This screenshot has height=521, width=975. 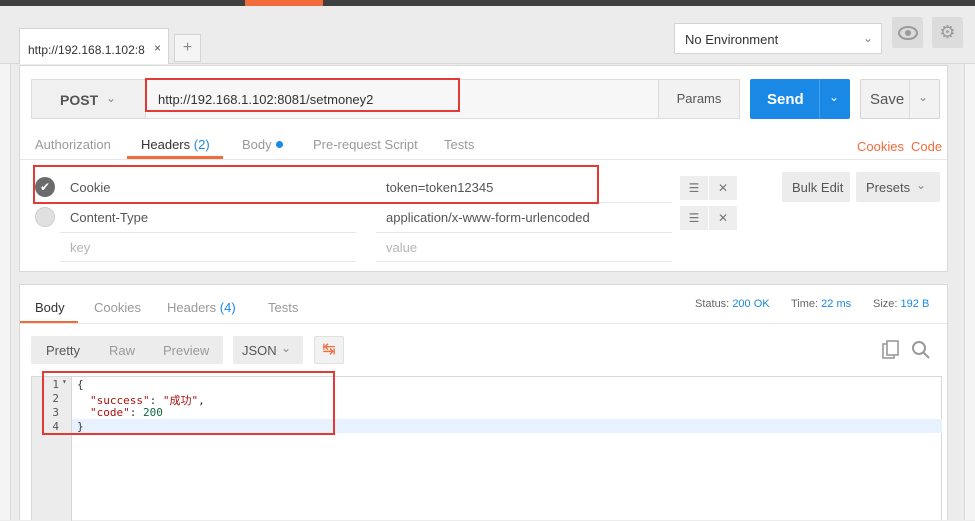 What do you see at coordinates (365, 144) in the screenshot?
I see `tab-prerequest-script: Pre-request Script` at bounding box center [365, 144].